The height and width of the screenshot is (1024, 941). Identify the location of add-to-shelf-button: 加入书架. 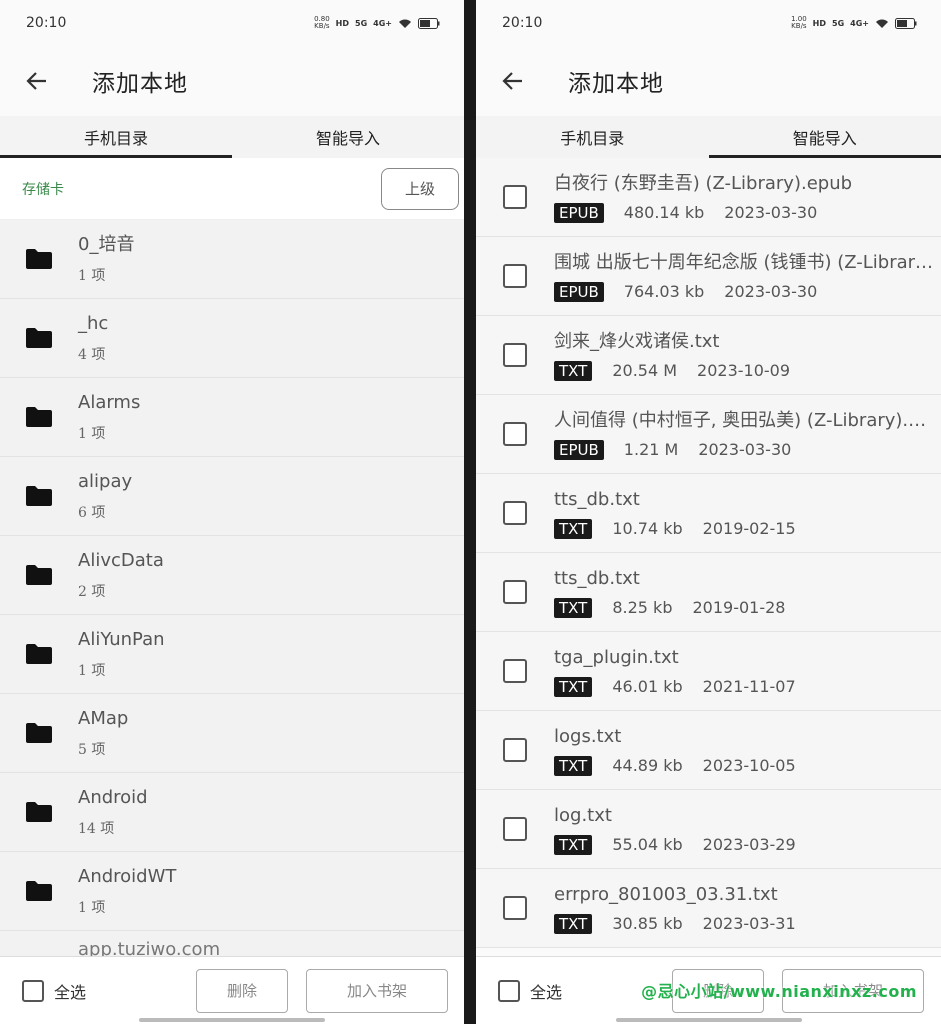
(377, 990).